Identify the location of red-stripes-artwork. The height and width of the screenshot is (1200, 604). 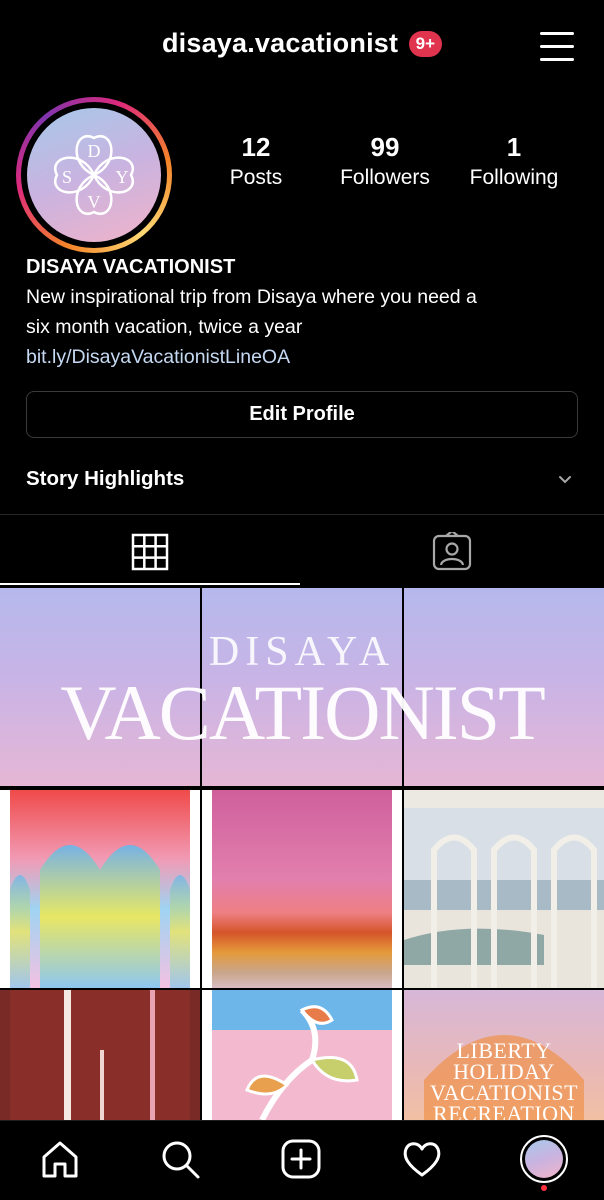
(100, 1055).